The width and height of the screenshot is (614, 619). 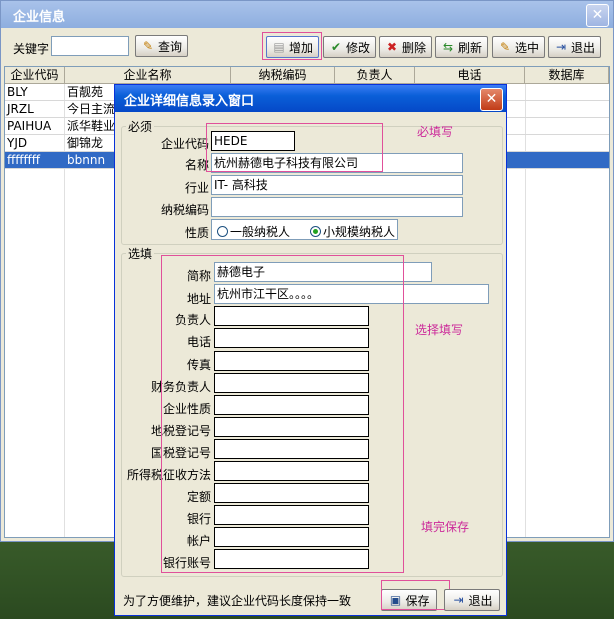 What do you see at coordinates (31, 49) in the screenshot?
I see `keyword-label: 关键字` at bounding box center [31, 49].